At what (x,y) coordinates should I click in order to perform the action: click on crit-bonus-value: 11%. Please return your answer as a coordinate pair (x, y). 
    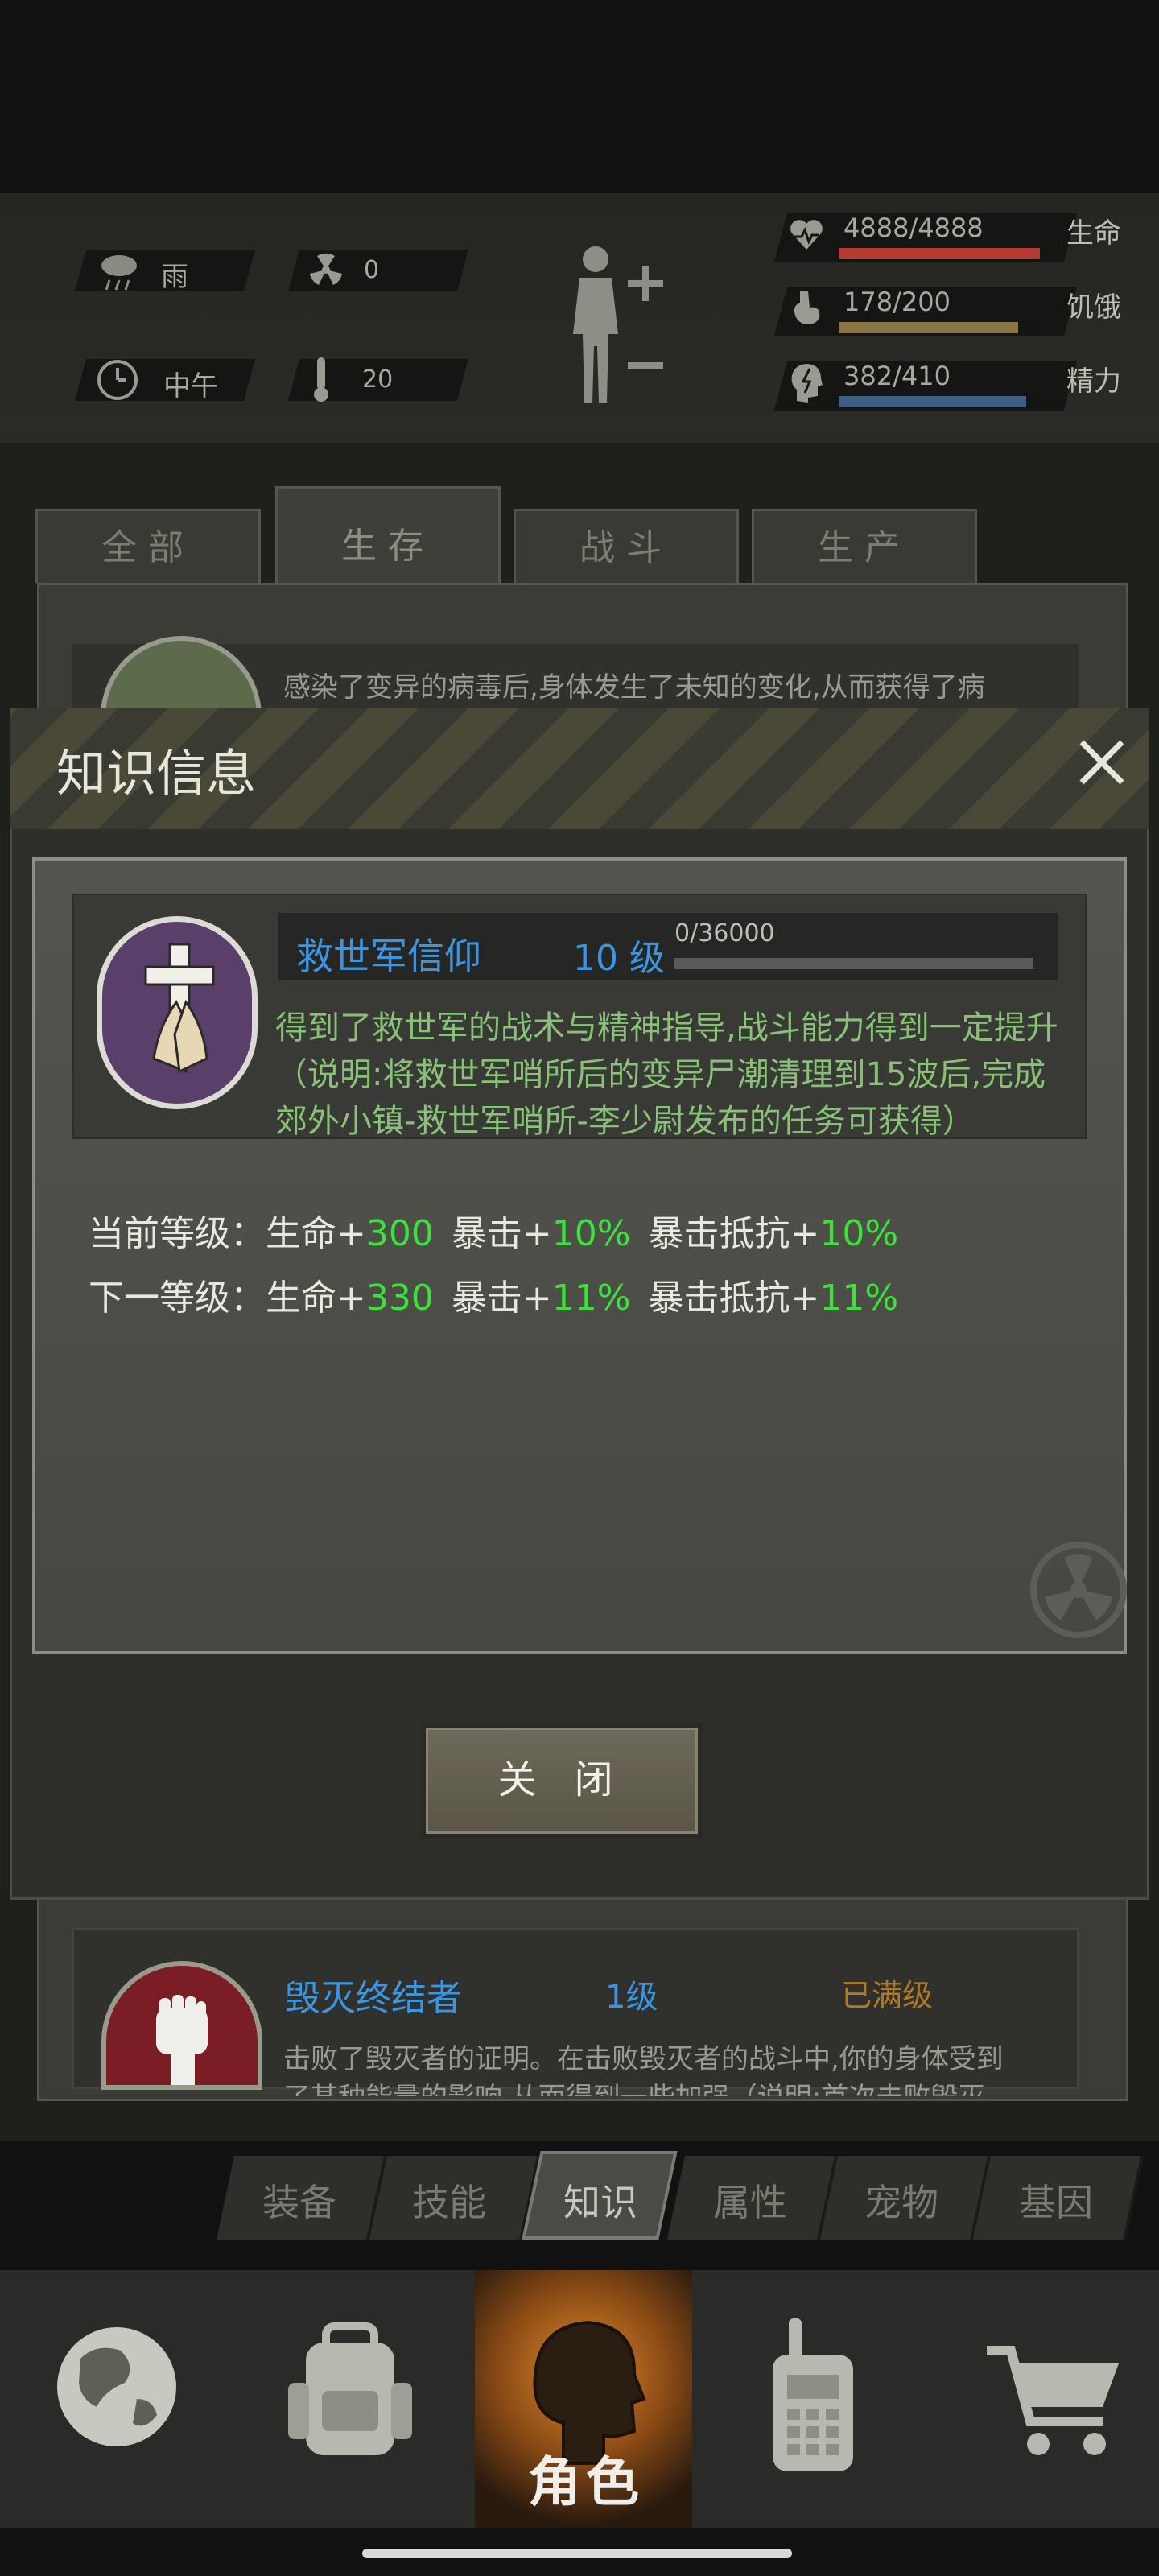
    Looking at the image, I should click on (591, 1298).